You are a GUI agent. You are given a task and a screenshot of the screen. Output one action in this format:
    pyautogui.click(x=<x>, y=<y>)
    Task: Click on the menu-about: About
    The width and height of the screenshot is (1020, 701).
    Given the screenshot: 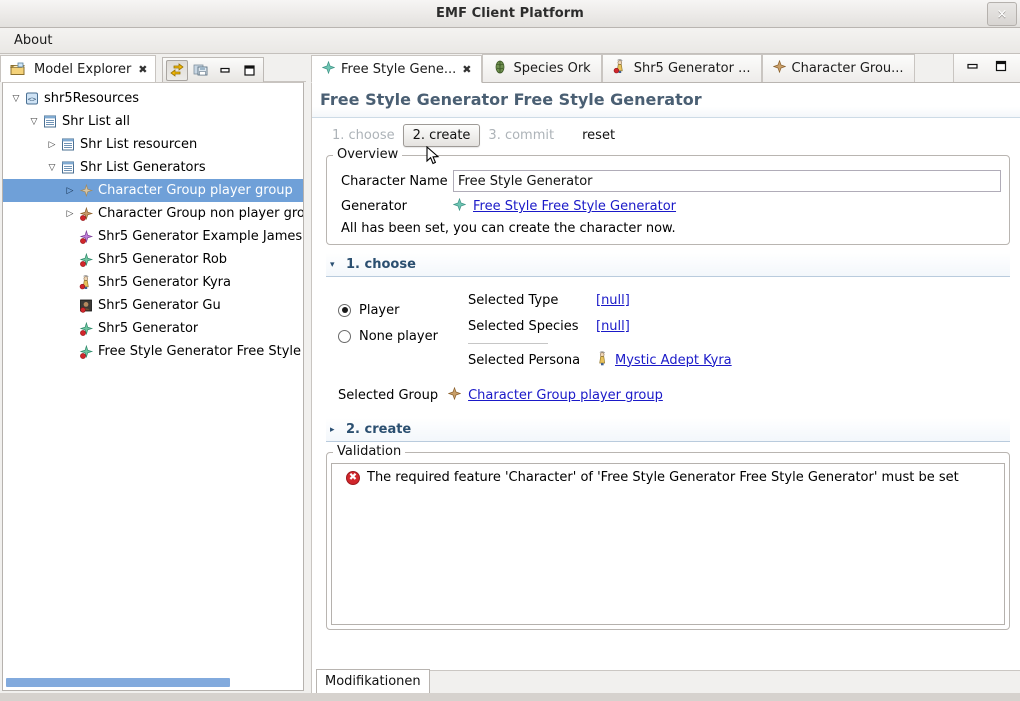 What is the action you would take?
    pyautogui.click(x=33, y=40)
    